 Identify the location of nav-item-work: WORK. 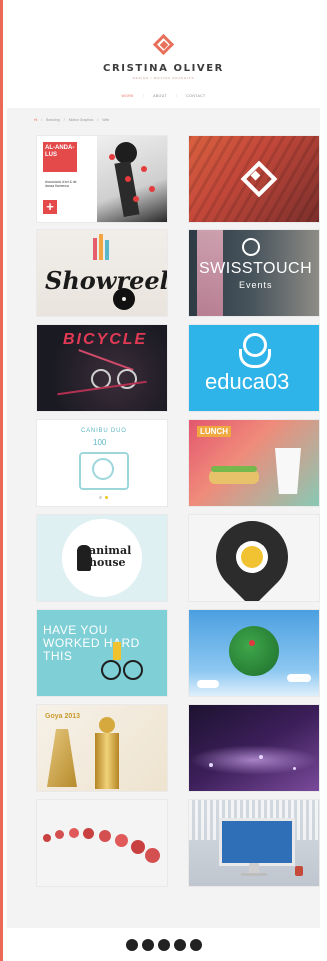
(127, 96).